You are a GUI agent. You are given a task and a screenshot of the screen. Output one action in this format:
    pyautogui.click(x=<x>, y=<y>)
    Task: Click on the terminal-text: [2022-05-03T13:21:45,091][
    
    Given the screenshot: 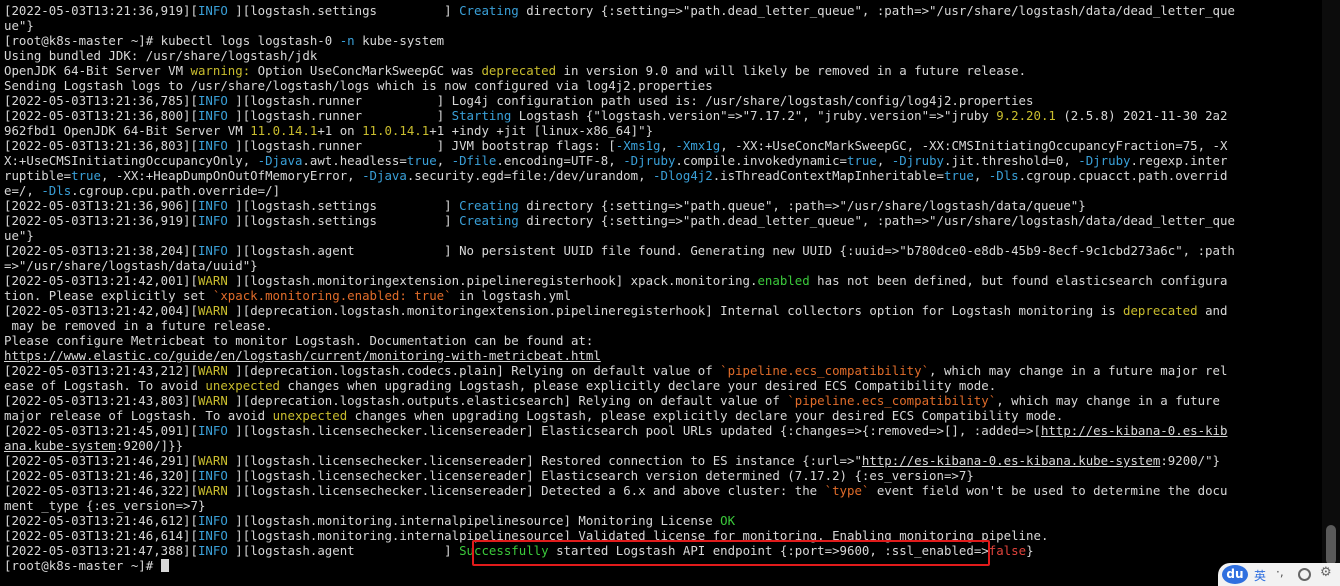 What is the action you would take?
    pyautogui.click(x=101, y=430)
    